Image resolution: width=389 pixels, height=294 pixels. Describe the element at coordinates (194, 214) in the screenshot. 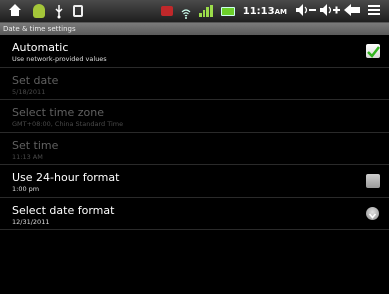

I see `setting-select-date-format: Select date format 12/31/2011` at that location.